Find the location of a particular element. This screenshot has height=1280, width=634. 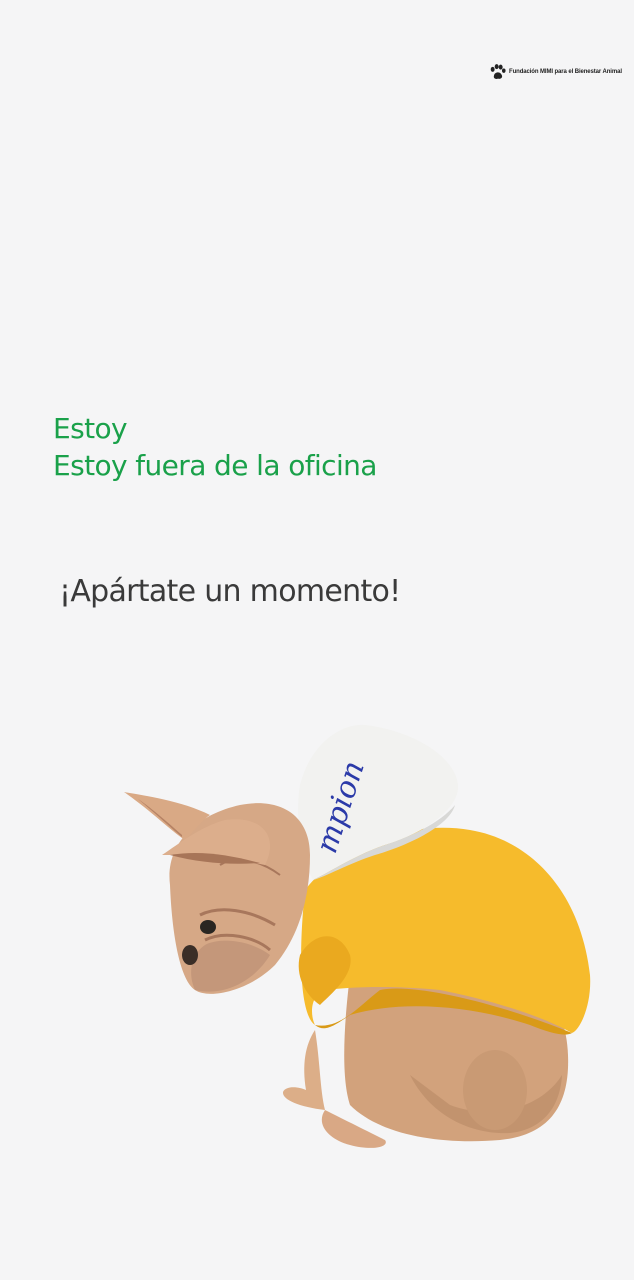

paw-icon is located at coordinates (498, 71).